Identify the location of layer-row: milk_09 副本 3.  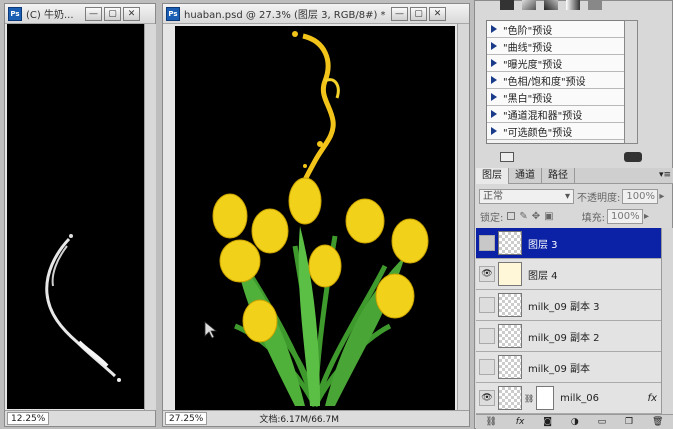
(568, 305).